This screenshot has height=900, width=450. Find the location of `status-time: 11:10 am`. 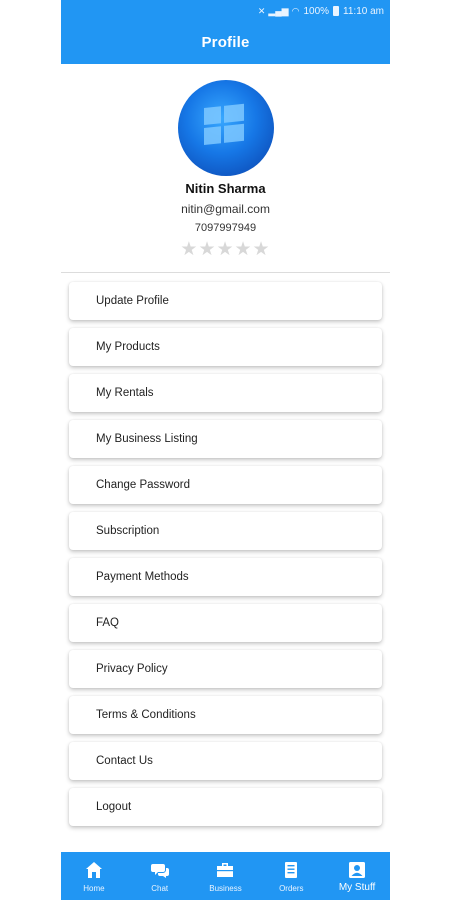

status-time: 11:10 am is located at coordinates (363, 11).